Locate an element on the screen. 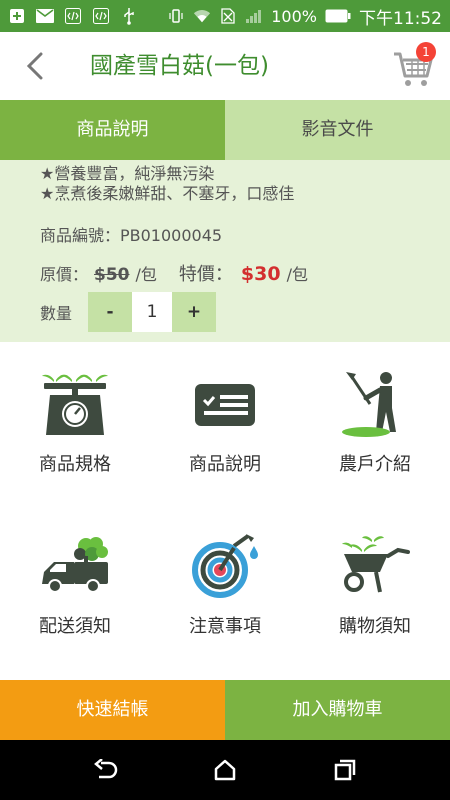 This screenshot has width=450, height=800. nav-back-button is located at coordinates (106, 770).